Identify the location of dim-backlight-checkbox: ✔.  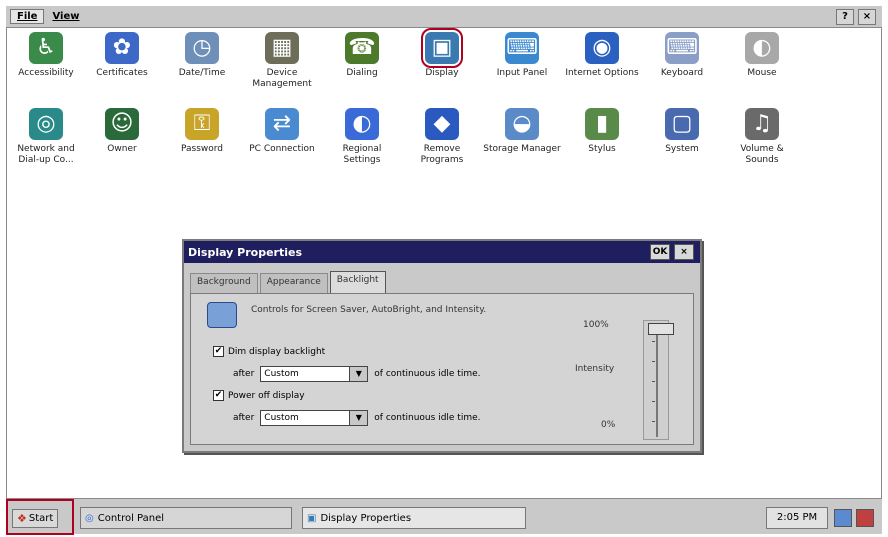
(218, 351).